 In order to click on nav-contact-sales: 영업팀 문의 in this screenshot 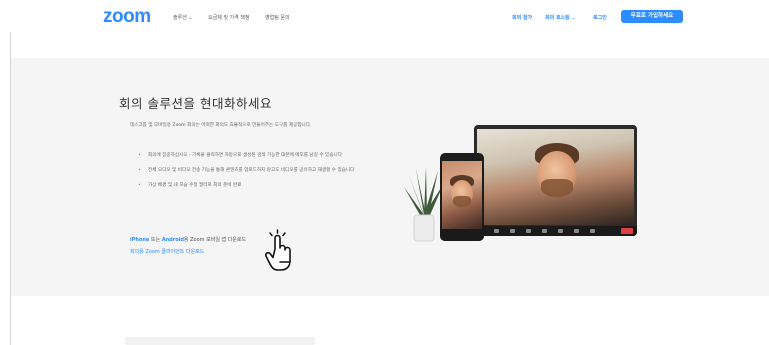, I will do `click(277, 17)`.